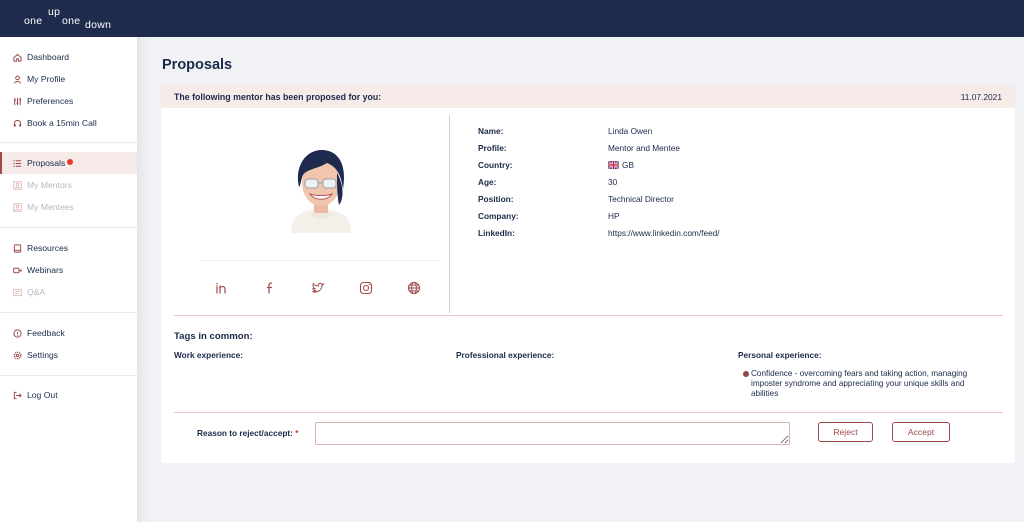  I want to click on sidebar-item-label: Resources, so click(48, 248).